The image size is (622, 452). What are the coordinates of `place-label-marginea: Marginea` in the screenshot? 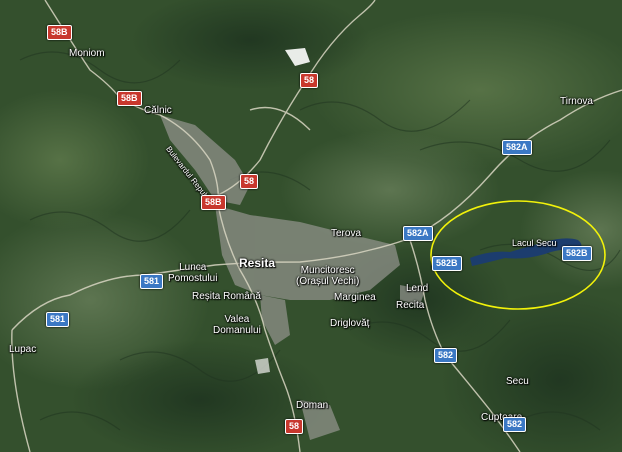 It's located at (355, 297).